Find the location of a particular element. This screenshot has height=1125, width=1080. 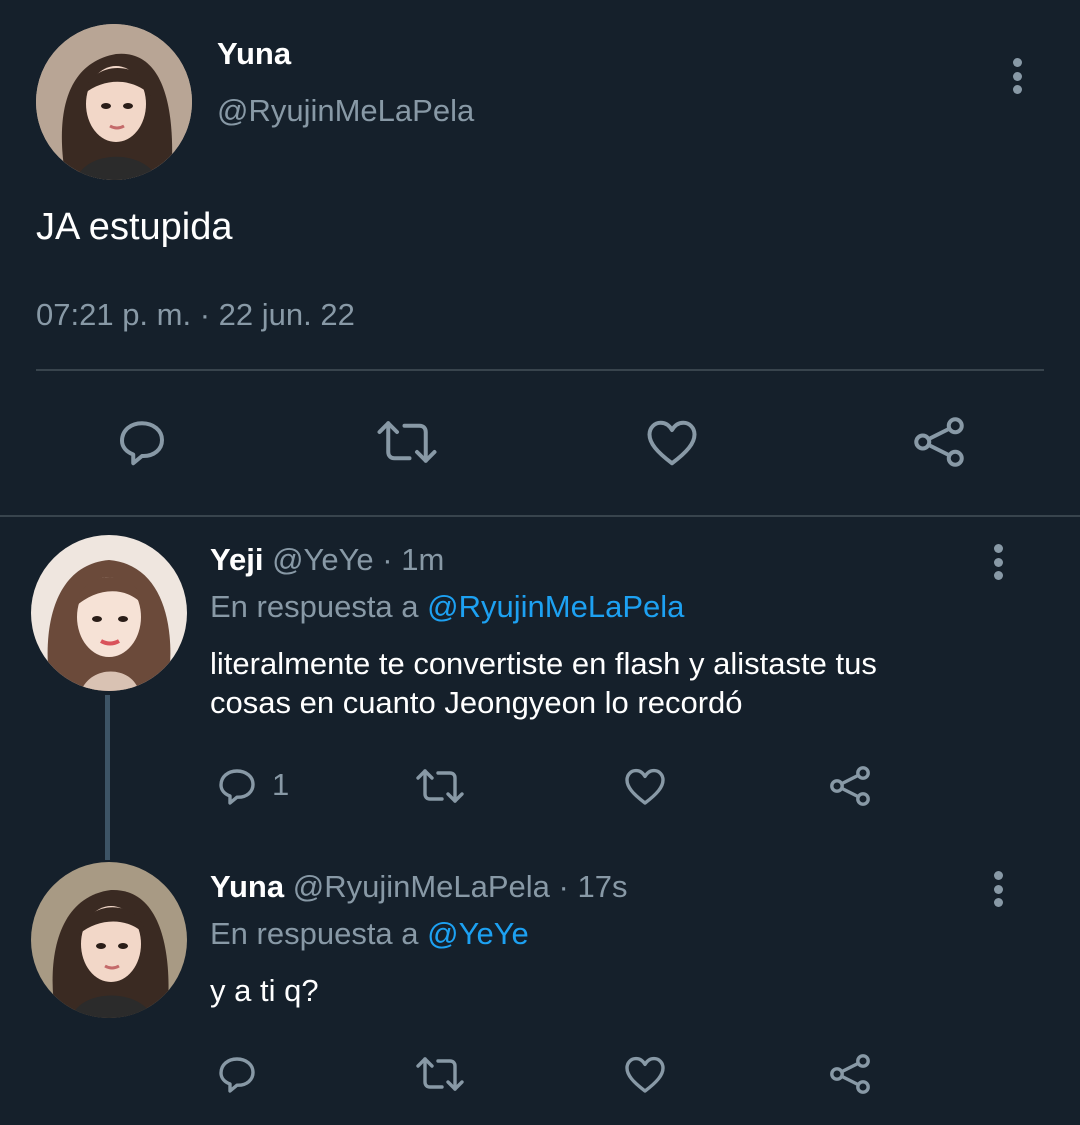

replying-to: En respuesta a @RyujinMeLaPela is located at coordinates (447, 607).